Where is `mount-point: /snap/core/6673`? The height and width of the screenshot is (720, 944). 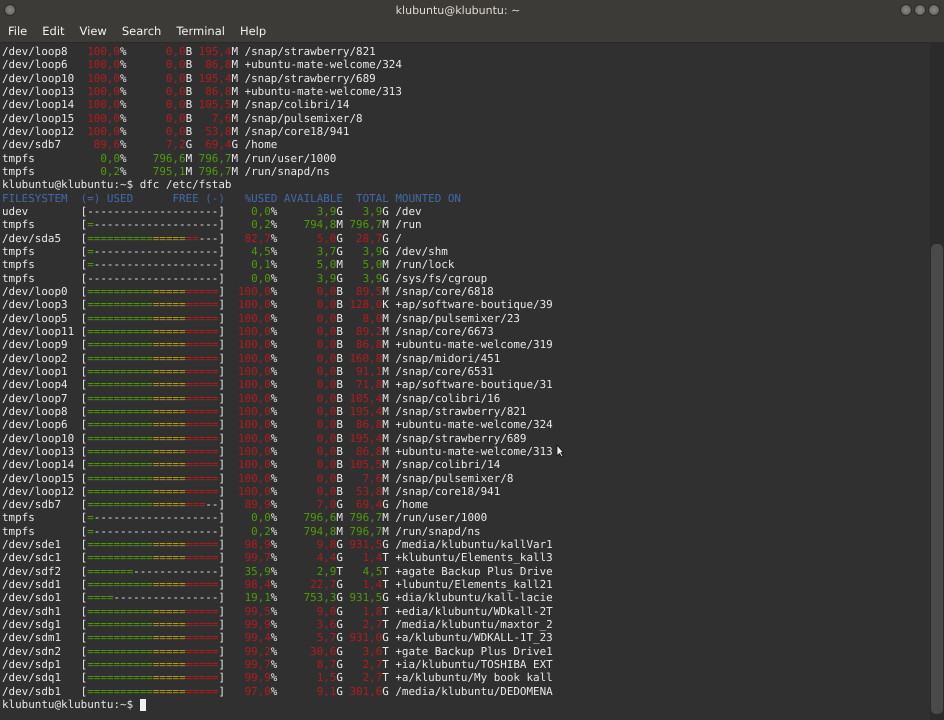 mount-point: /snap/core/6673 is located at coordinates (444, 331).